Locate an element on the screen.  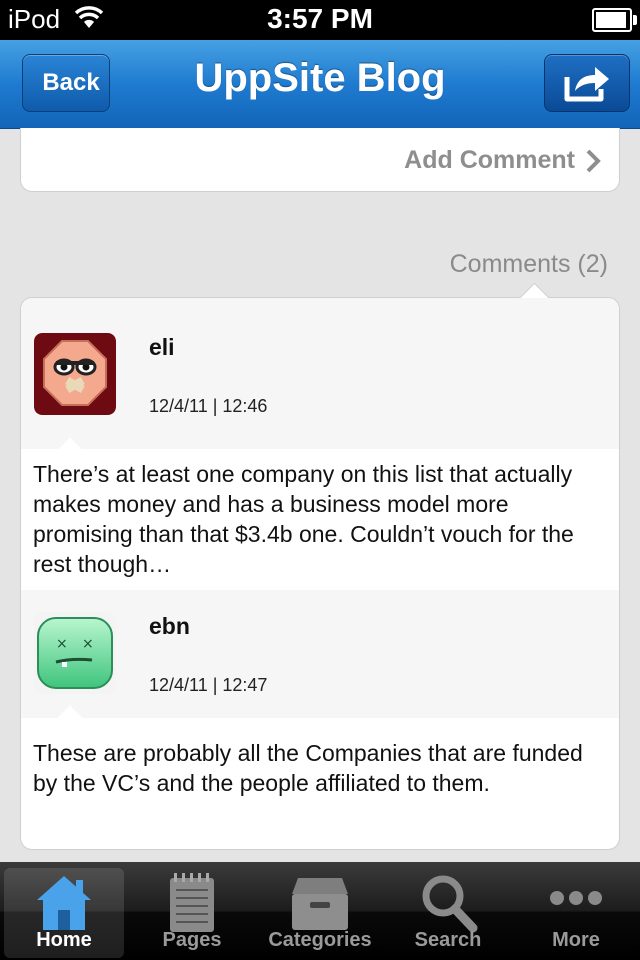
tab-label: Home is located at coordinates (64, 940).